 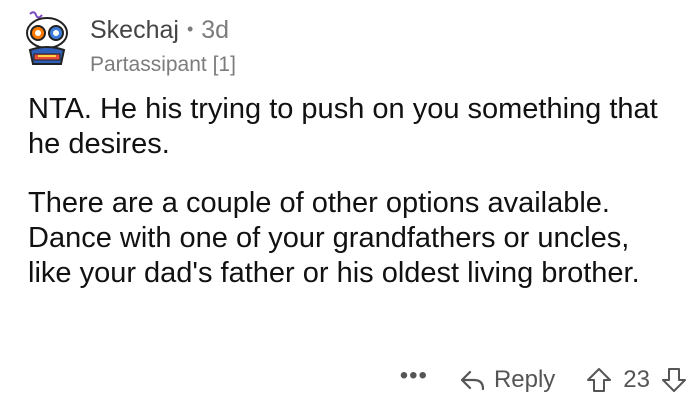 I want to click on comment-header: Skechaj • 3d Partassipant [1], so click(x=126, y=43).